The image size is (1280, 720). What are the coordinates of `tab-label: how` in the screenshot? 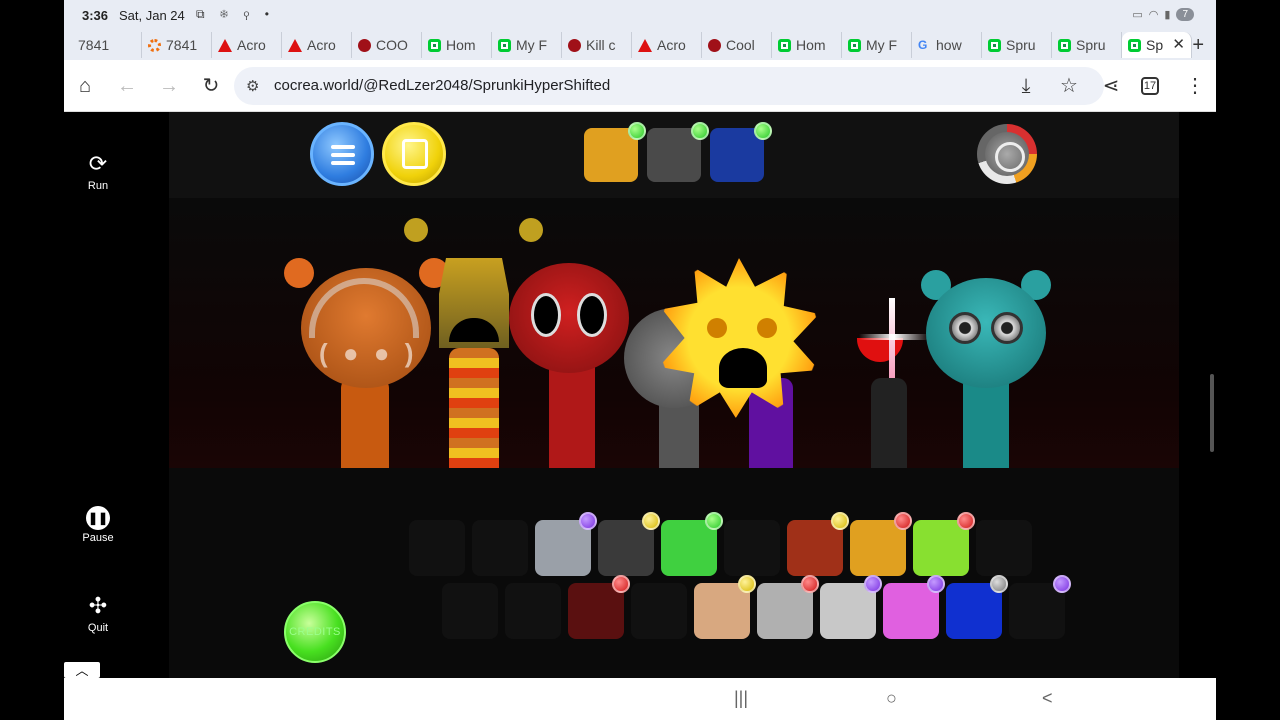 It's located at (949, 45).